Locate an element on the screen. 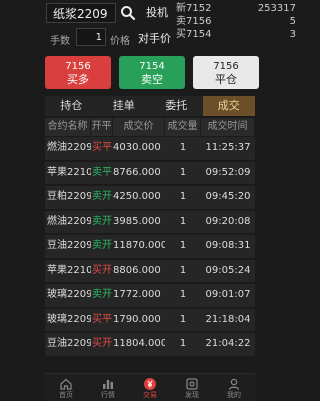 Image resolution: width=320 pixels, height=401 pixels. buy-long-button: 7156 买多 is located at coordinates (78, 72).